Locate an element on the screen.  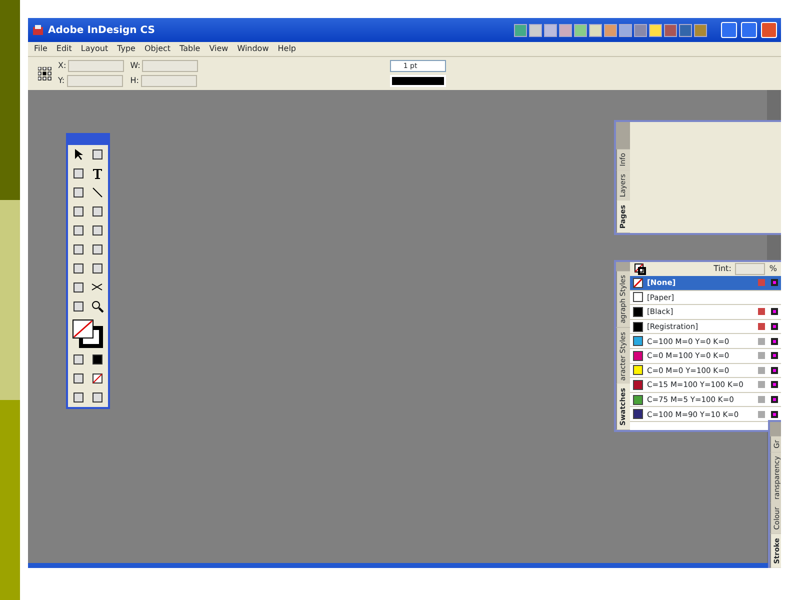
field-label: Y: is located at coordinates (61, 81).